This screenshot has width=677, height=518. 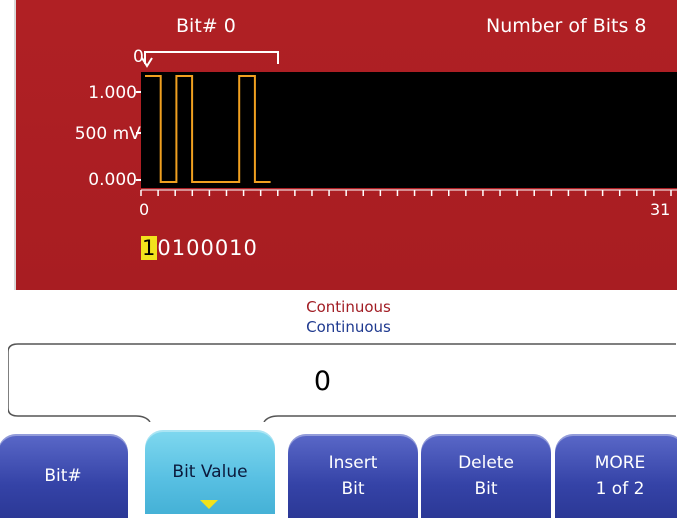 I want to click on softkey-label-line2: 1 of 2, so click(x=620, y=489).